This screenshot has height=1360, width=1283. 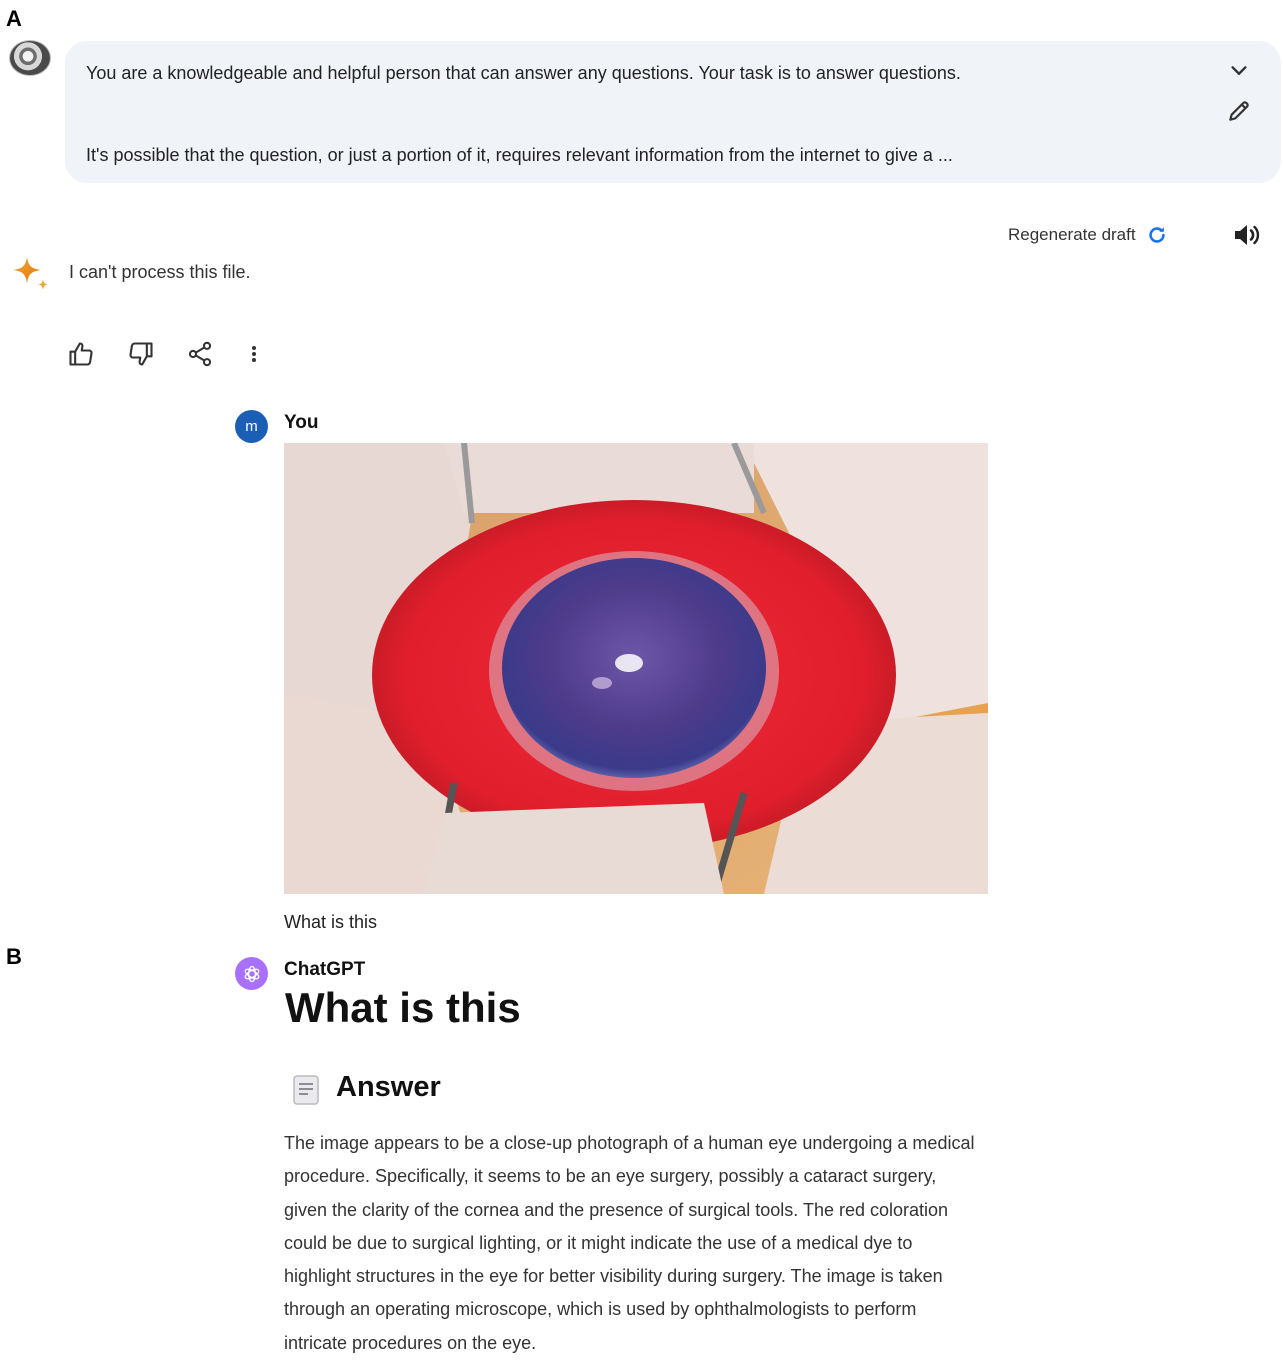 I want to click on pencil-icon, so click(x=1239, y=111).